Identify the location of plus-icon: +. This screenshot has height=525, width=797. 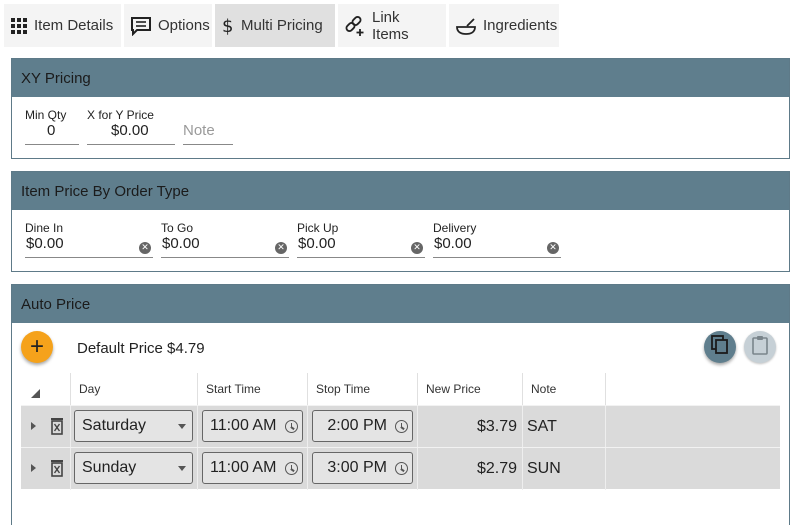
(36, 346).